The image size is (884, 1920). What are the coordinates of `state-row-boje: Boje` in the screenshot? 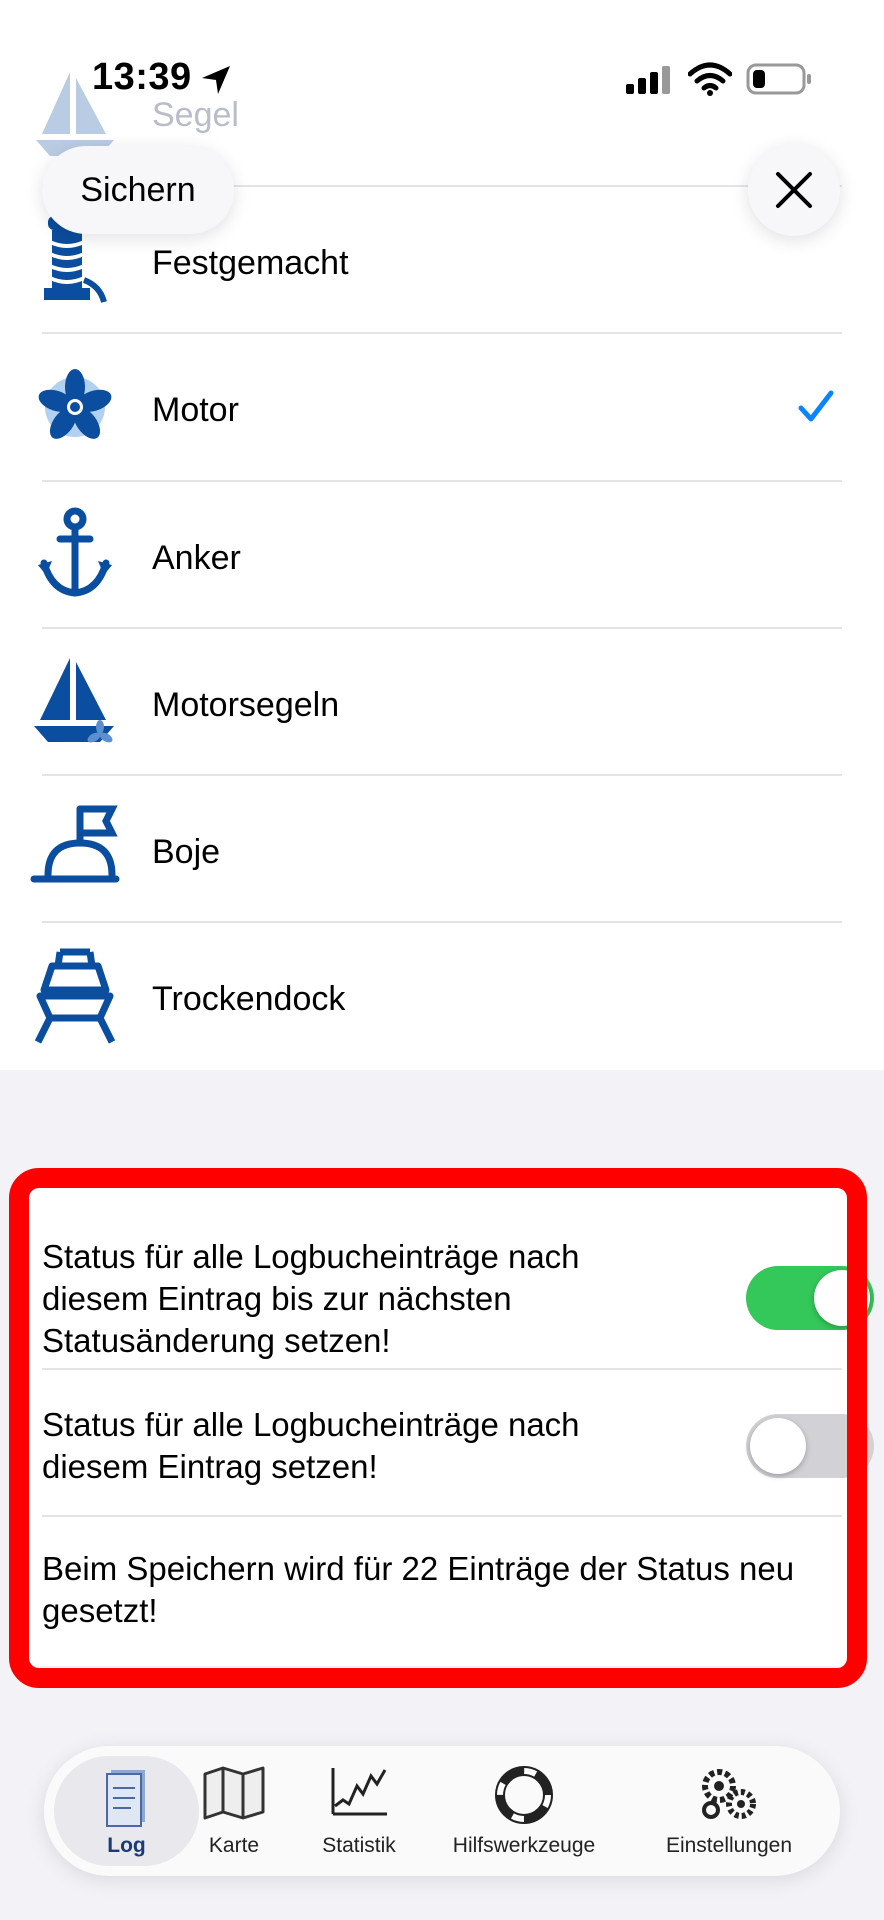 It's located at (442, 850).